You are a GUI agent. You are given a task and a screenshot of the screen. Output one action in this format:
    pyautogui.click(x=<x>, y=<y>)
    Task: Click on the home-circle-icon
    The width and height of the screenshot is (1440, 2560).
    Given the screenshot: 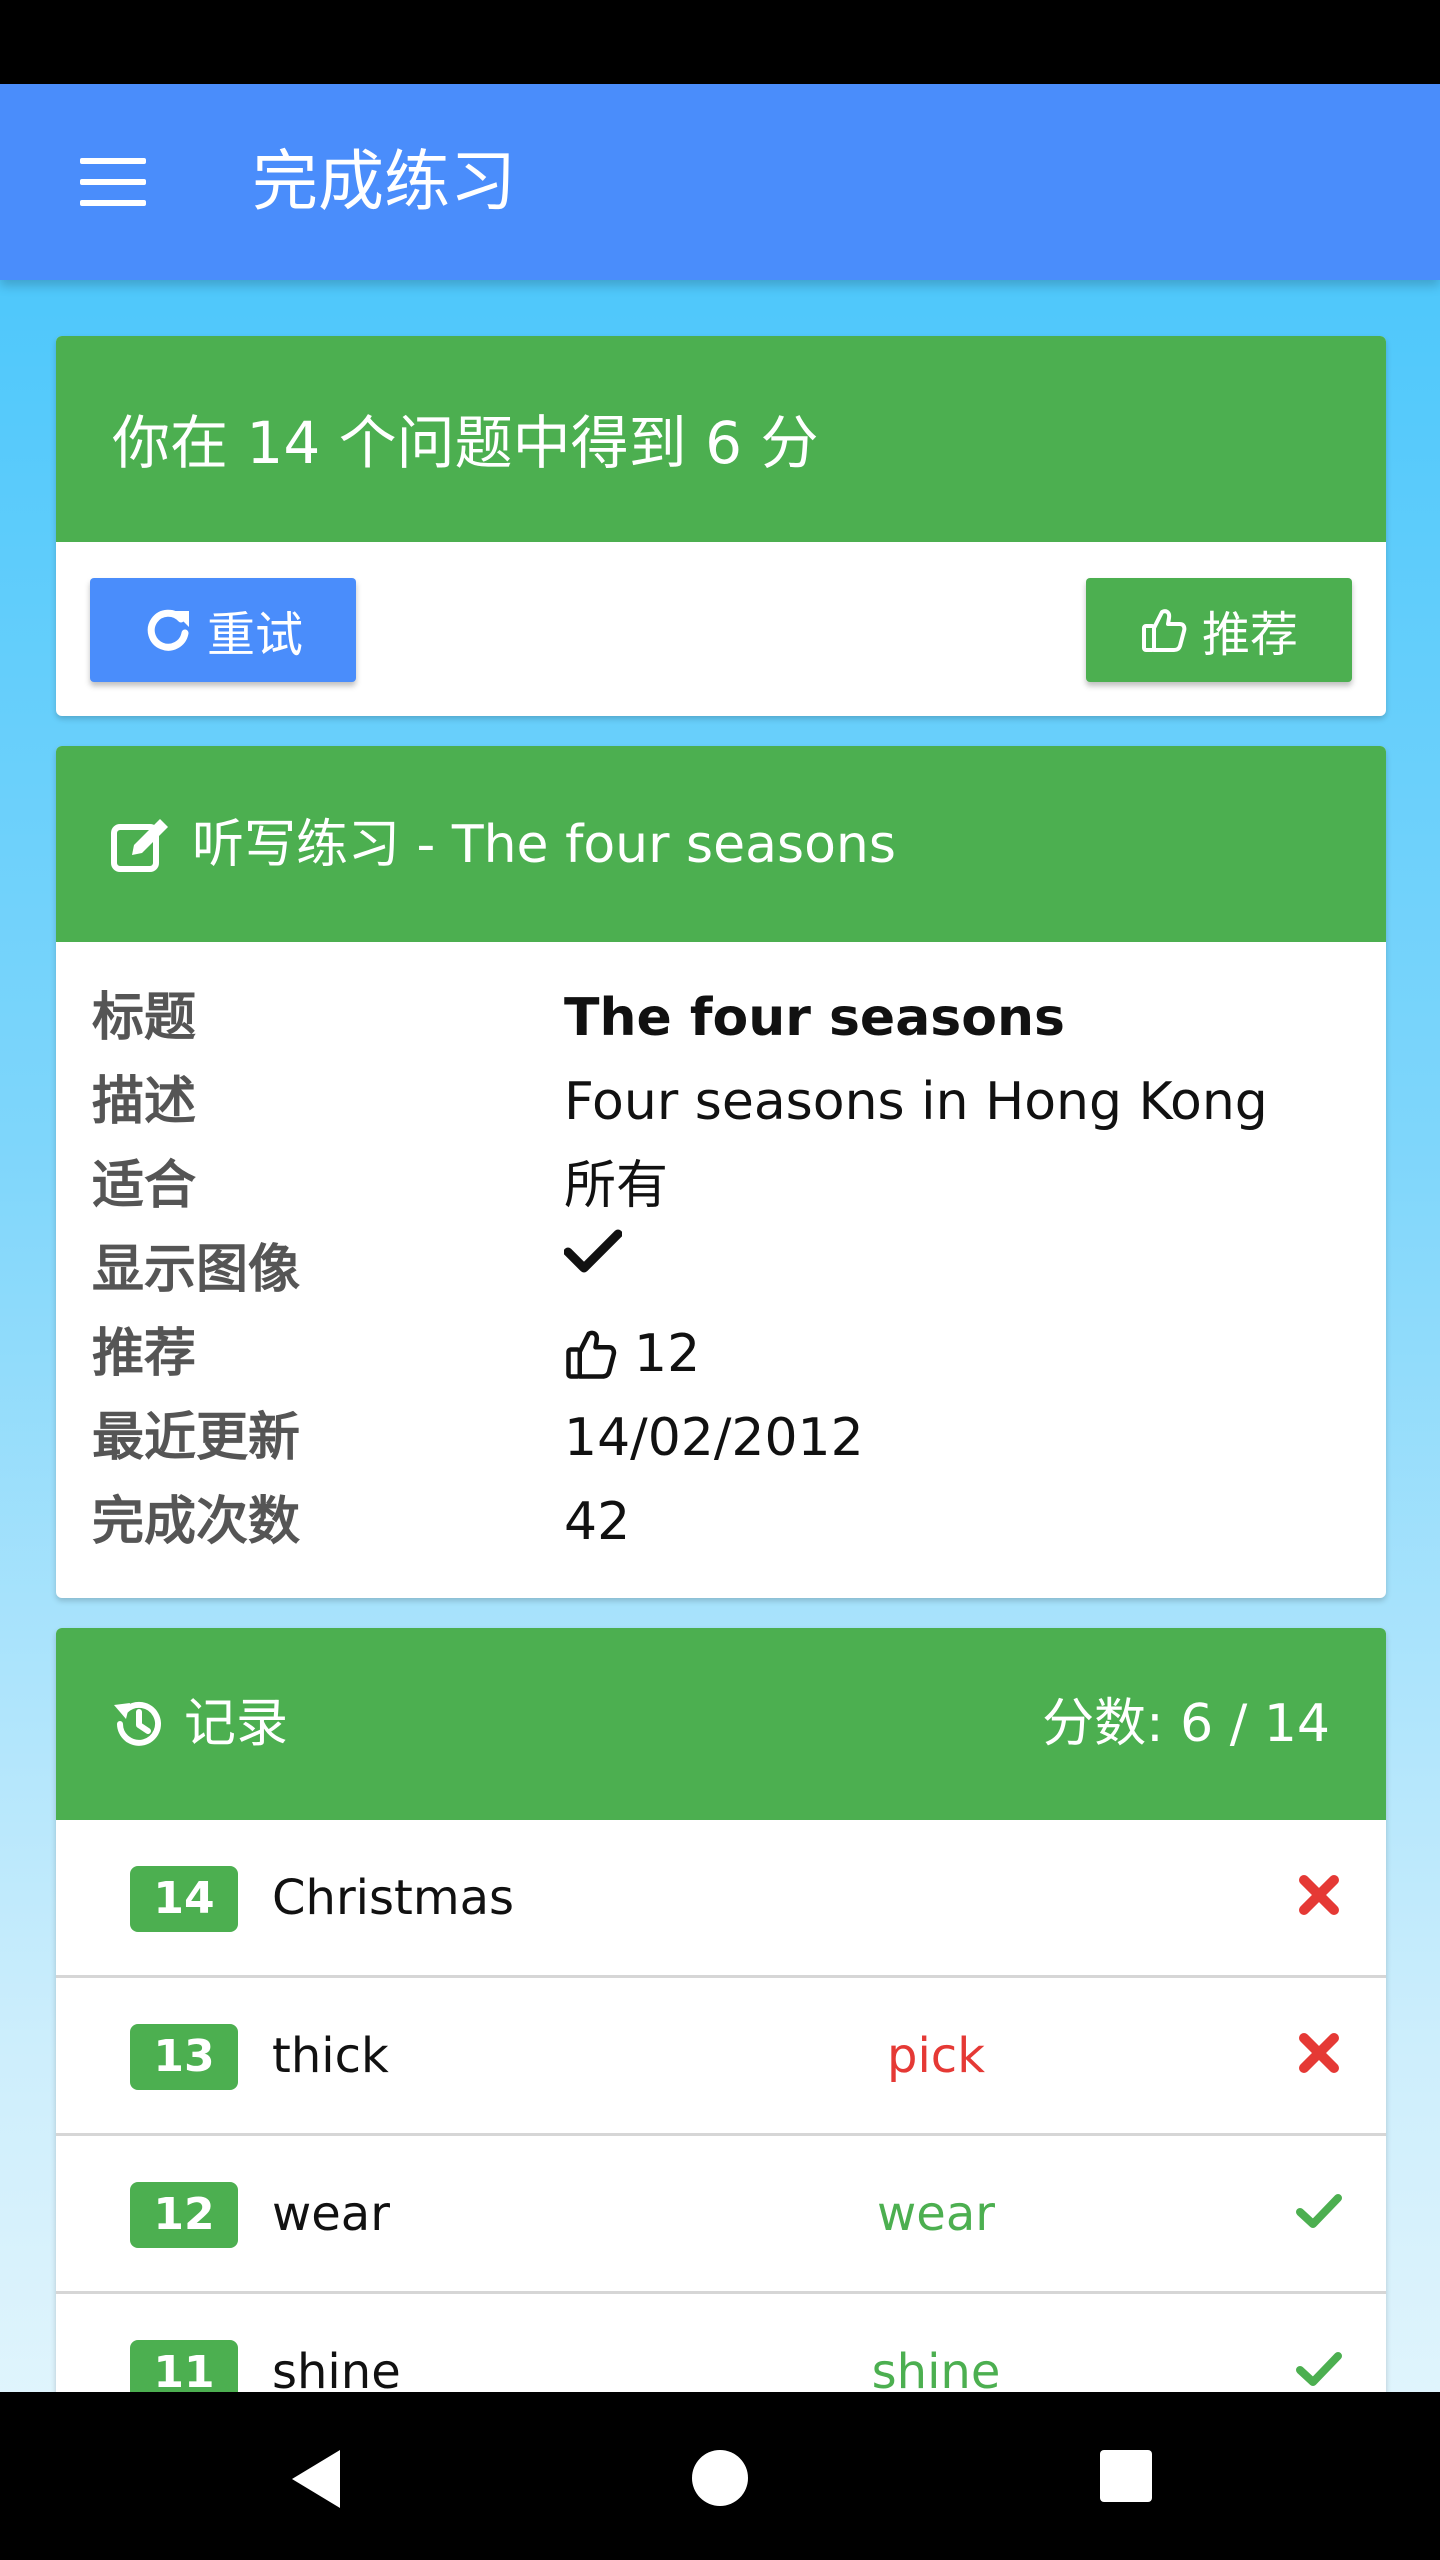 What is the action you would take?
    pyautogui.click(x=720, y=2478)
    